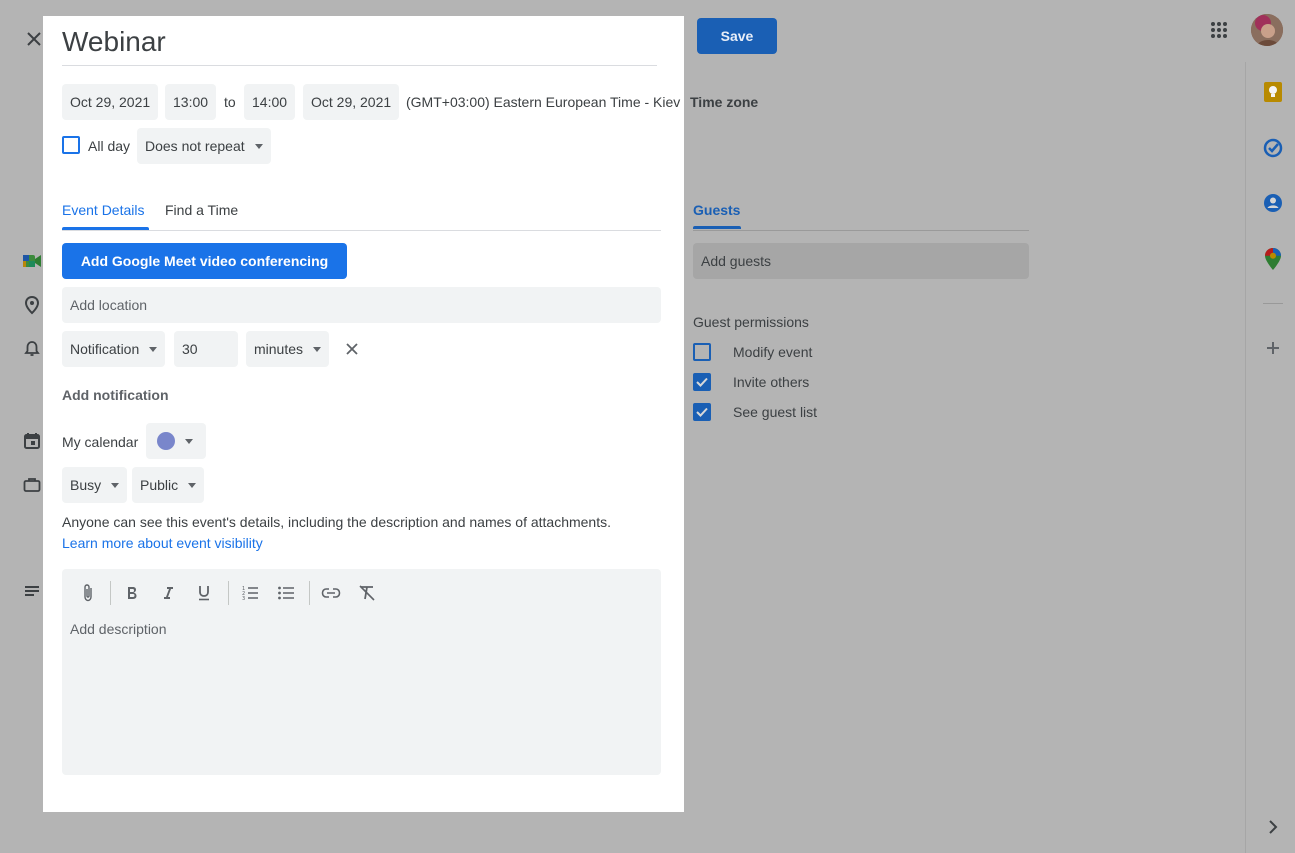 The height and width of the screenshot is (853, 1295). I want to click on avatar, so click(1267, 30).